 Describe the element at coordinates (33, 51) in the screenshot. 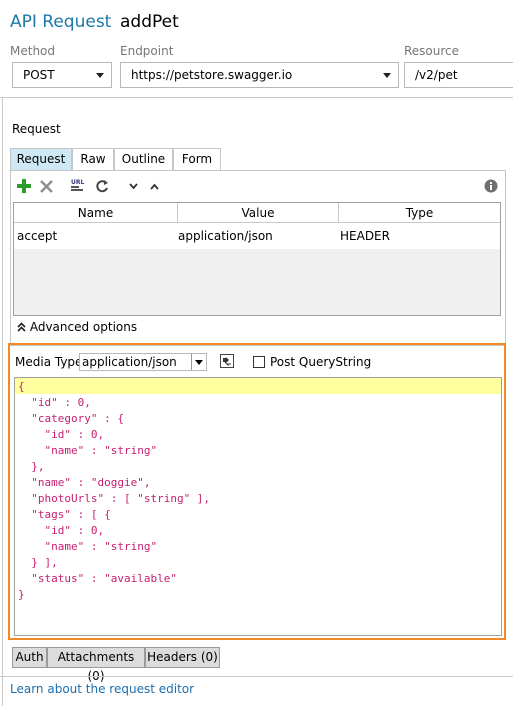

I see `method-label: Method` at that location.